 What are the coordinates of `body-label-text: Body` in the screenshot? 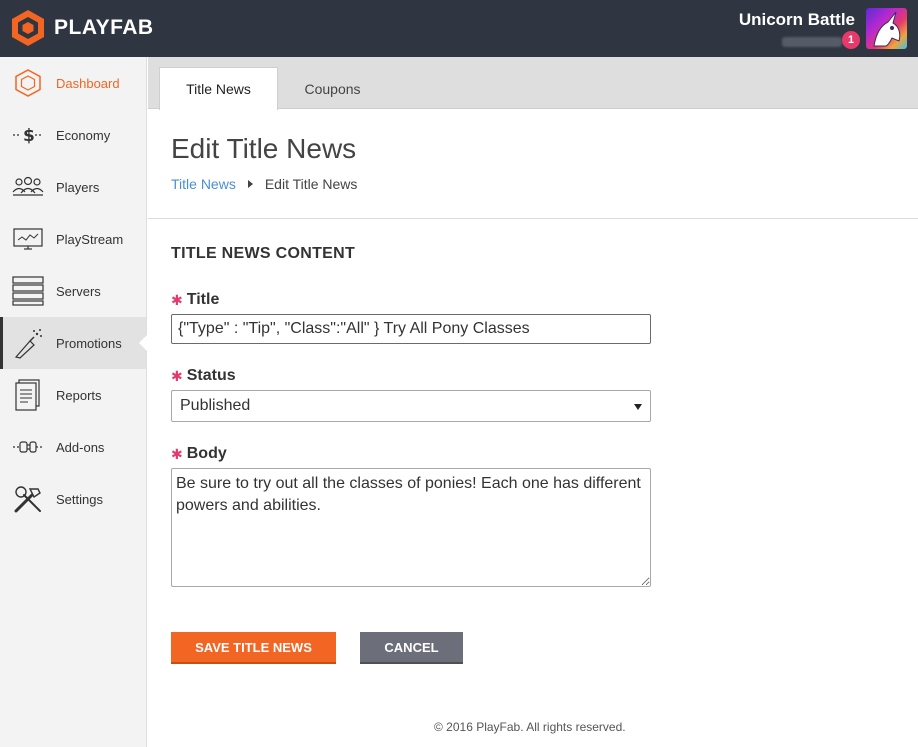 It's located at (206, 453).